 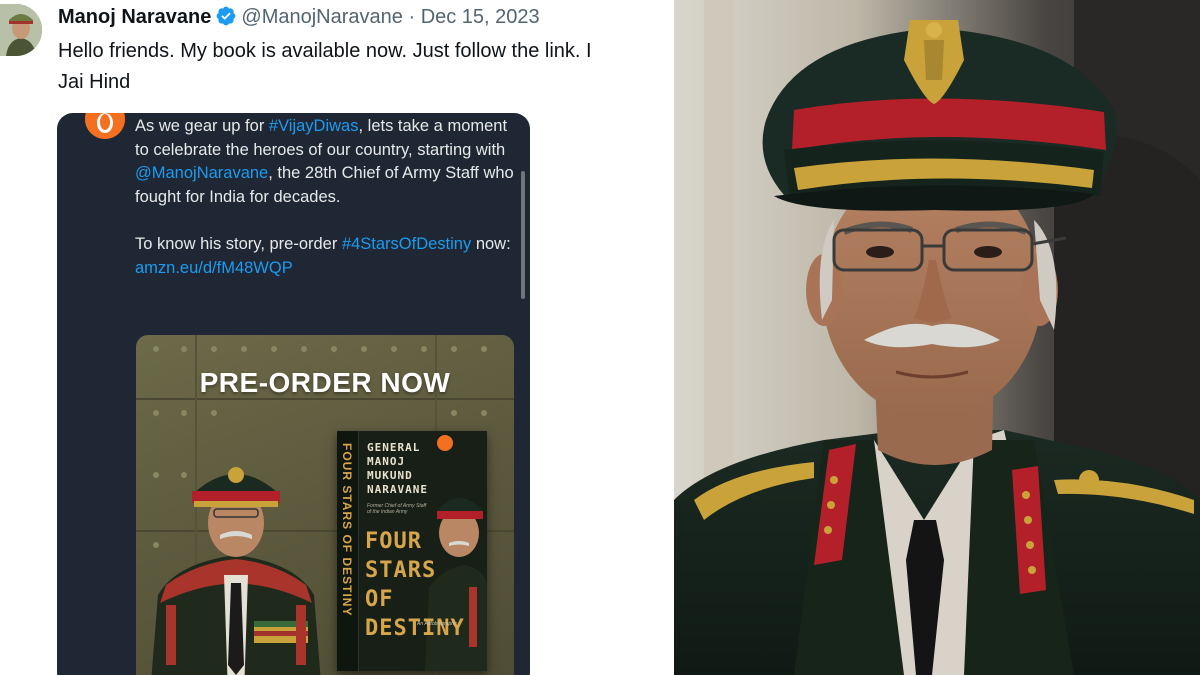 What do you see at coordinates (322, 17) in the screenshot?
I see `author-handle: @ManojNaravane` at bounding box center [322, 17].